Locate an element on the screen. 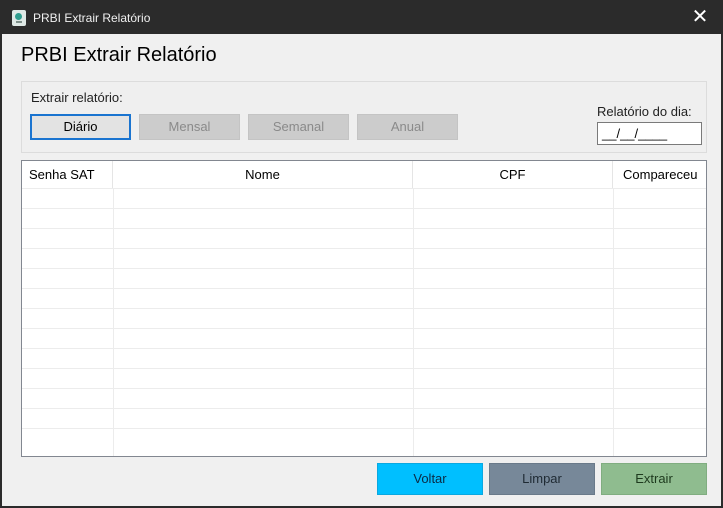 The image size is (723, 508). app-icon is located at coordinates (19, 18).